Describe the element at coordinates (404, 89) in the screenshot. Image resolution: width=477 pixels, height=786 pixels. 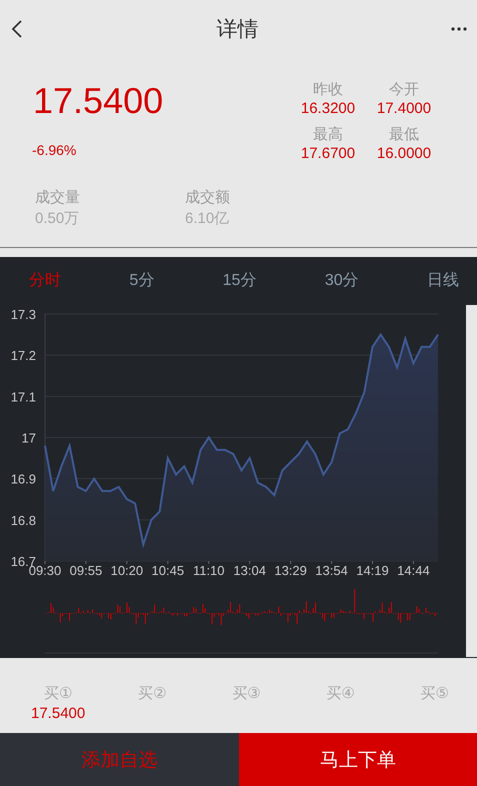
I see `stat-label: 今开` at that location.